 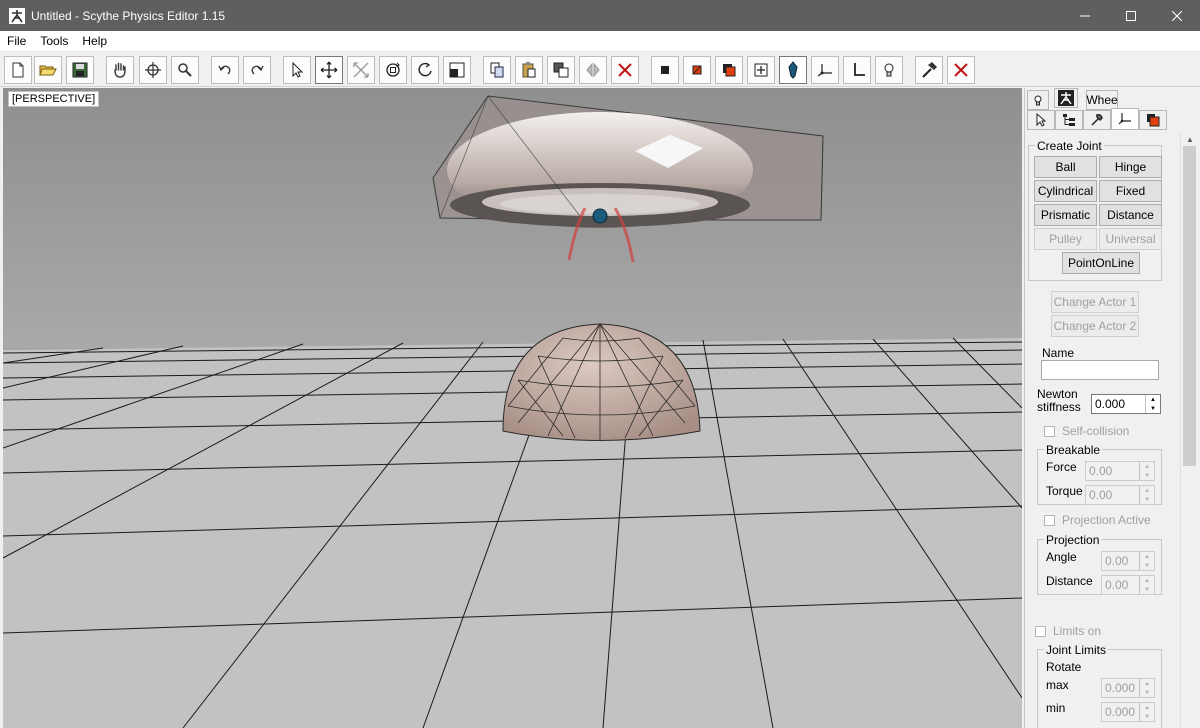 I want to click on sphere-actor-button, so click(x=697, y=70).